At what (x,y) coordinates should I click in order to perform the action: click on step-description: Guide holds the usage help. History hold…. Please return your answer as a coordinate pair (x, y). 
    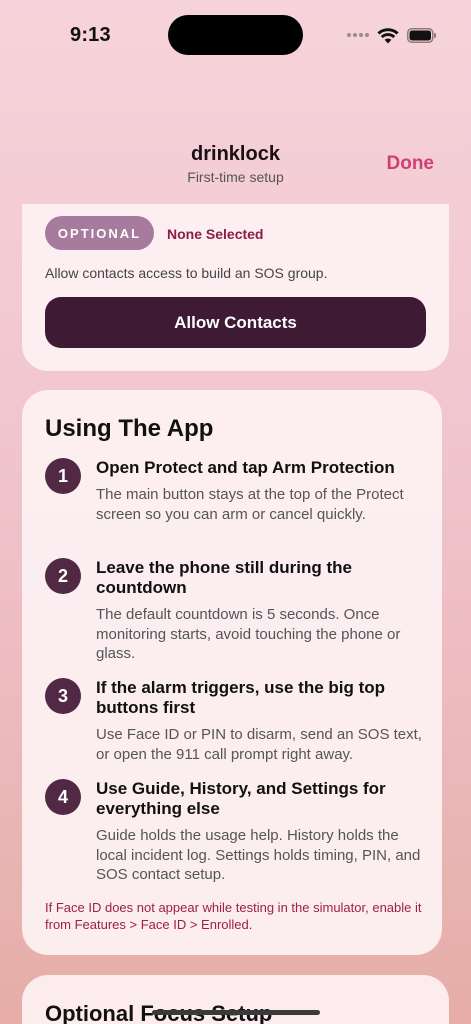
    Looking at the image, I should click on (258, 855).